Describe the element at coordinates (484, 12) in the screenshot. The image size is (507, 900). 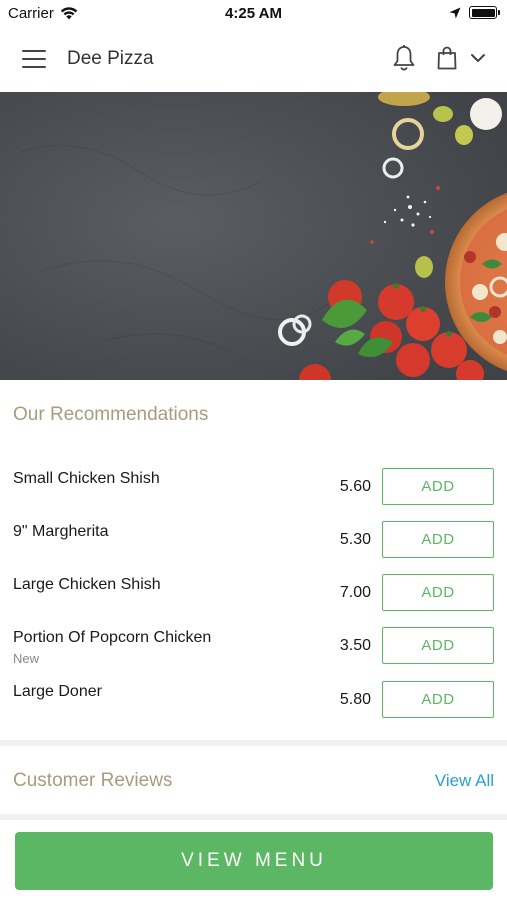
I see `battery-icon` at that location.